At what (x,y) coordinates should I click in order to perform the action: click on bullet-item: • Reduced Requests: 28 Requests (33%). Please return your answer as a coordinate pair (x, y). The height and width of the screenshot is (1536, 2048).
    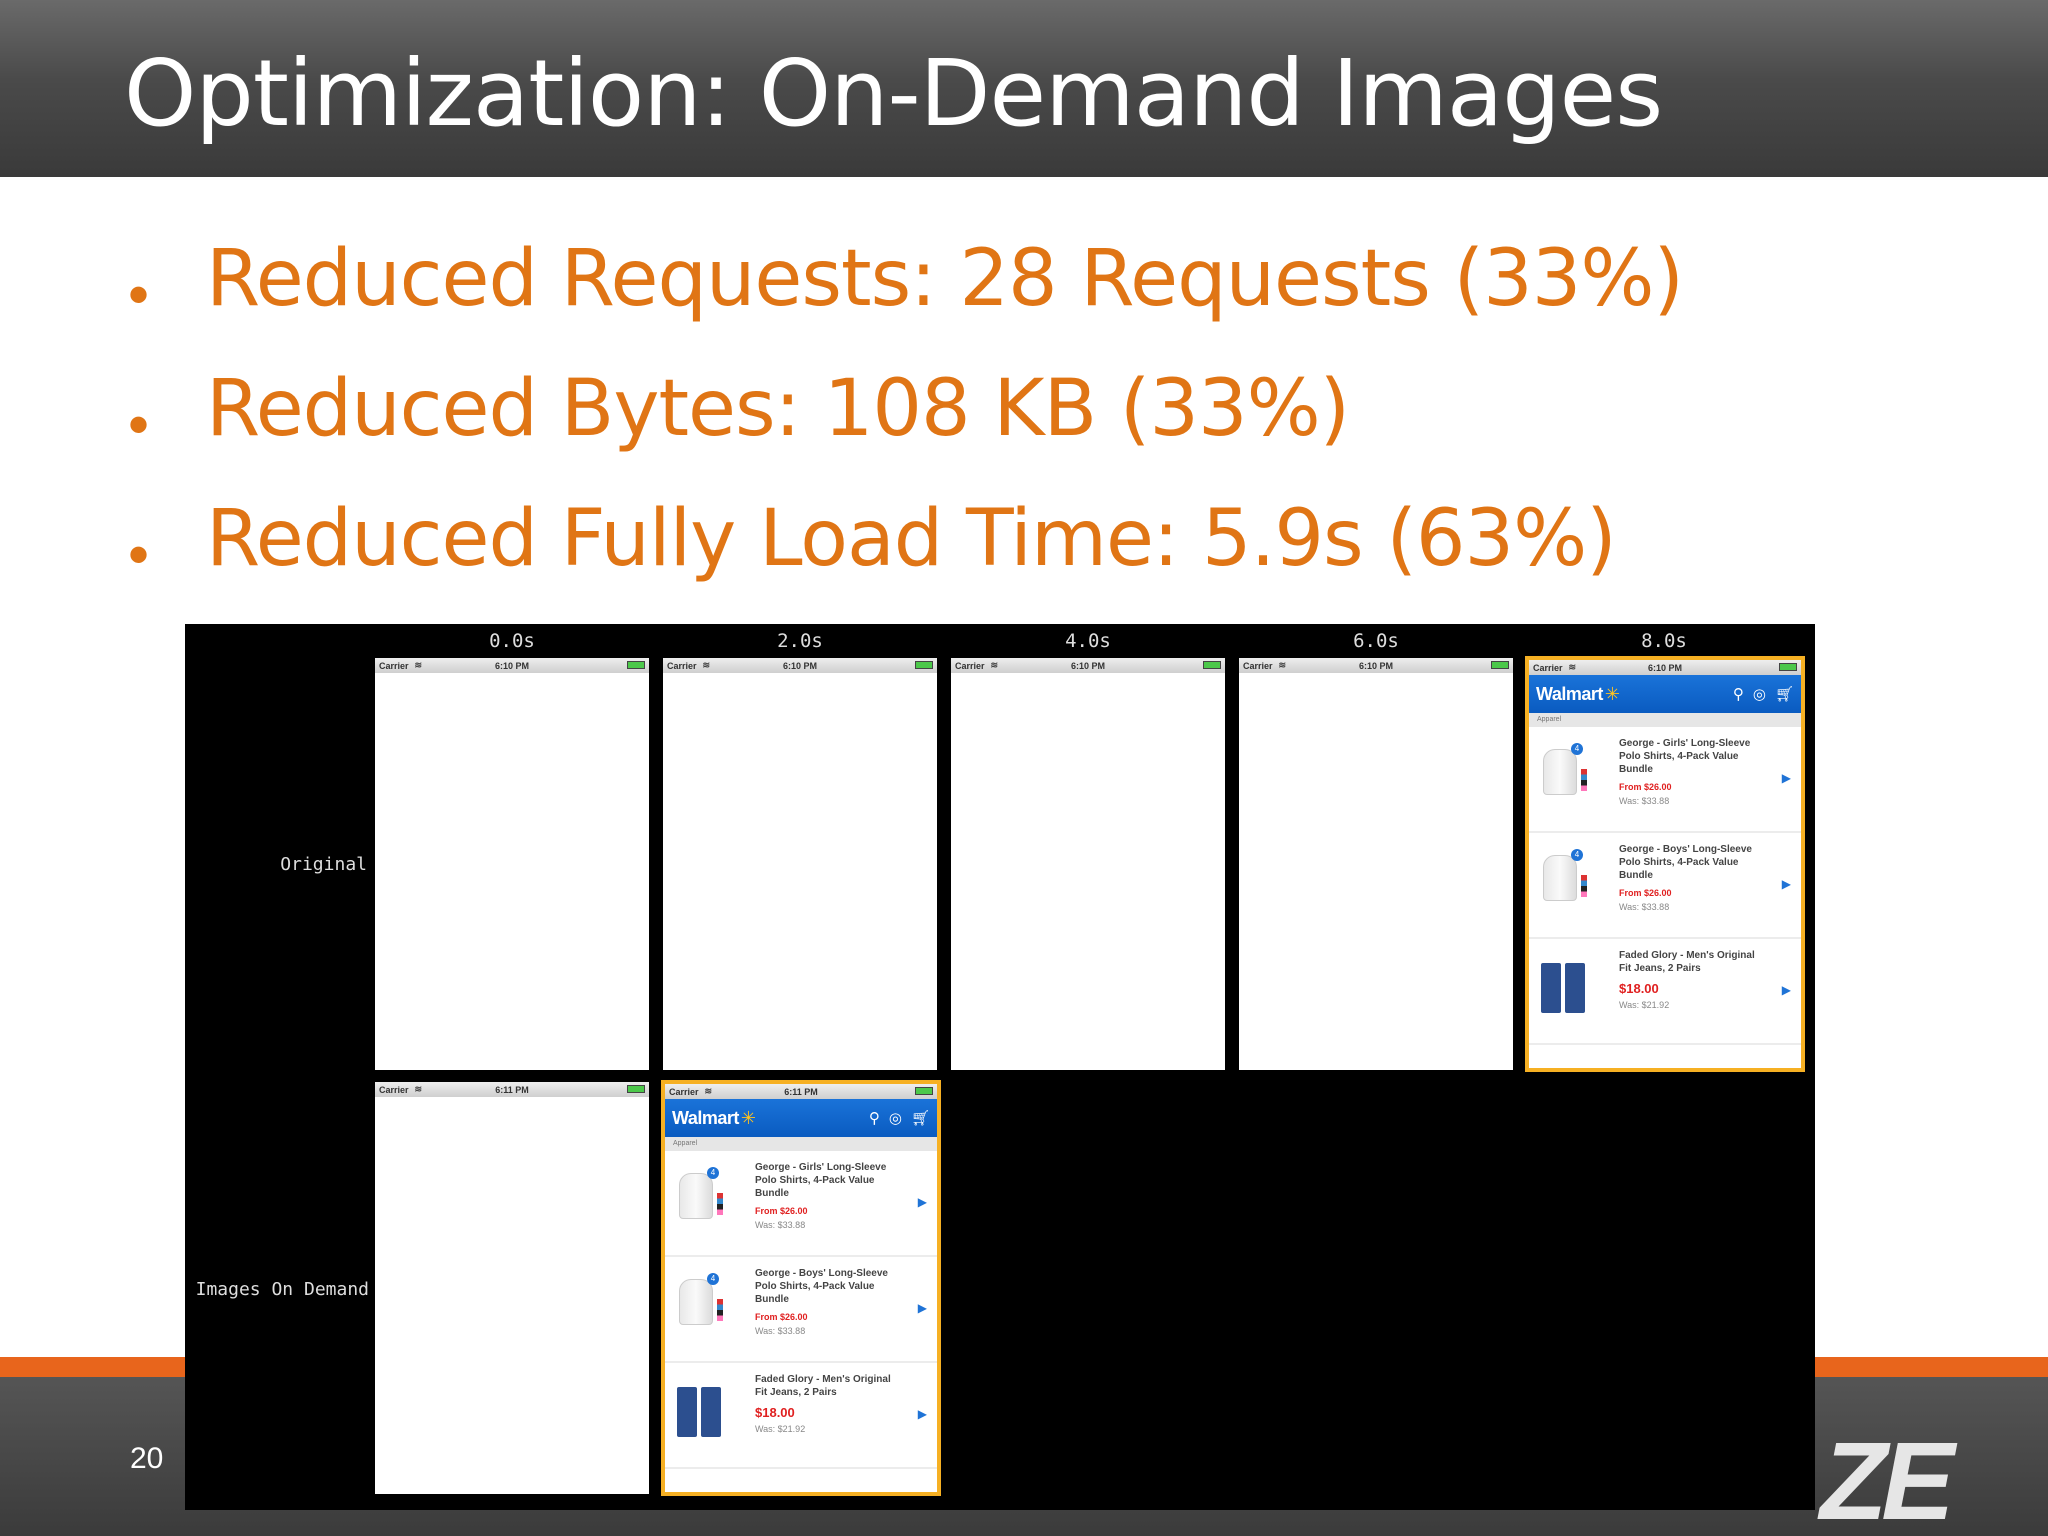
    Looking at the image, I should click on (1024, 293).